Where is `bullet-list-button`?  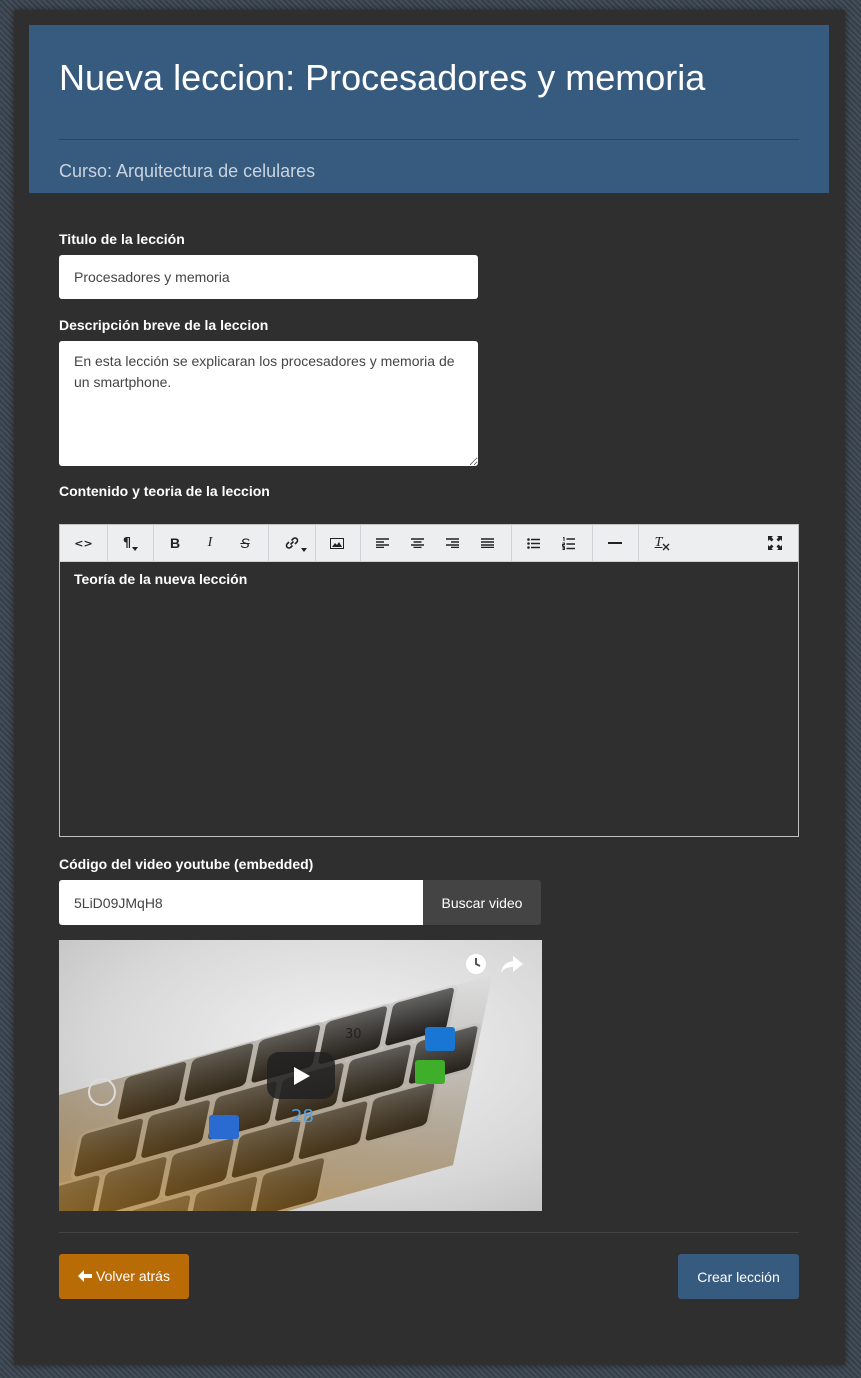 bullet-list-button is located at coordinates (533, 543).